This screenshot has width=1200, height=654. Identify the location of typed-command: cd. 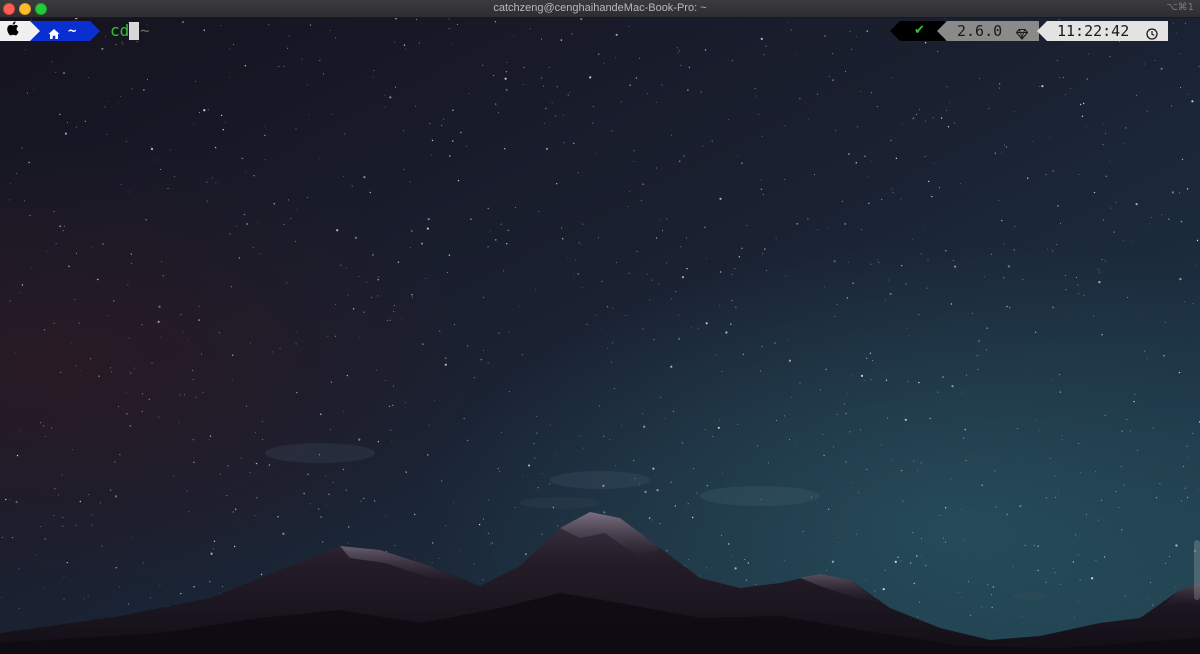
(119, 31).